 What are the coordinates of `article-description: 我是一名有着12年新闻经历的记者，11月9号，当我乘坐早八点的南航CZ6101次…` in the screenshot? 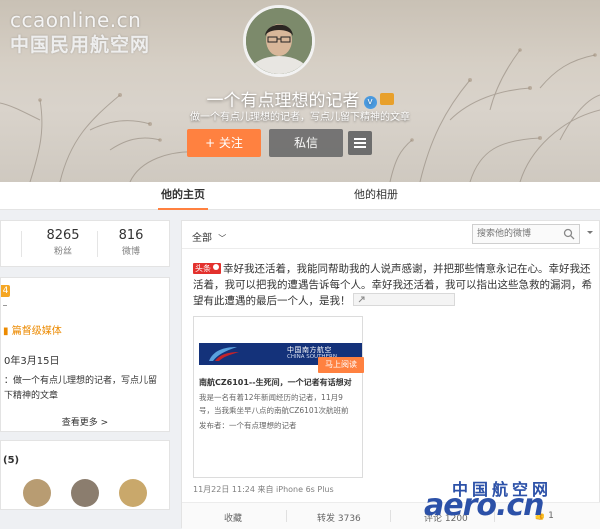 It's located at (274, 404).